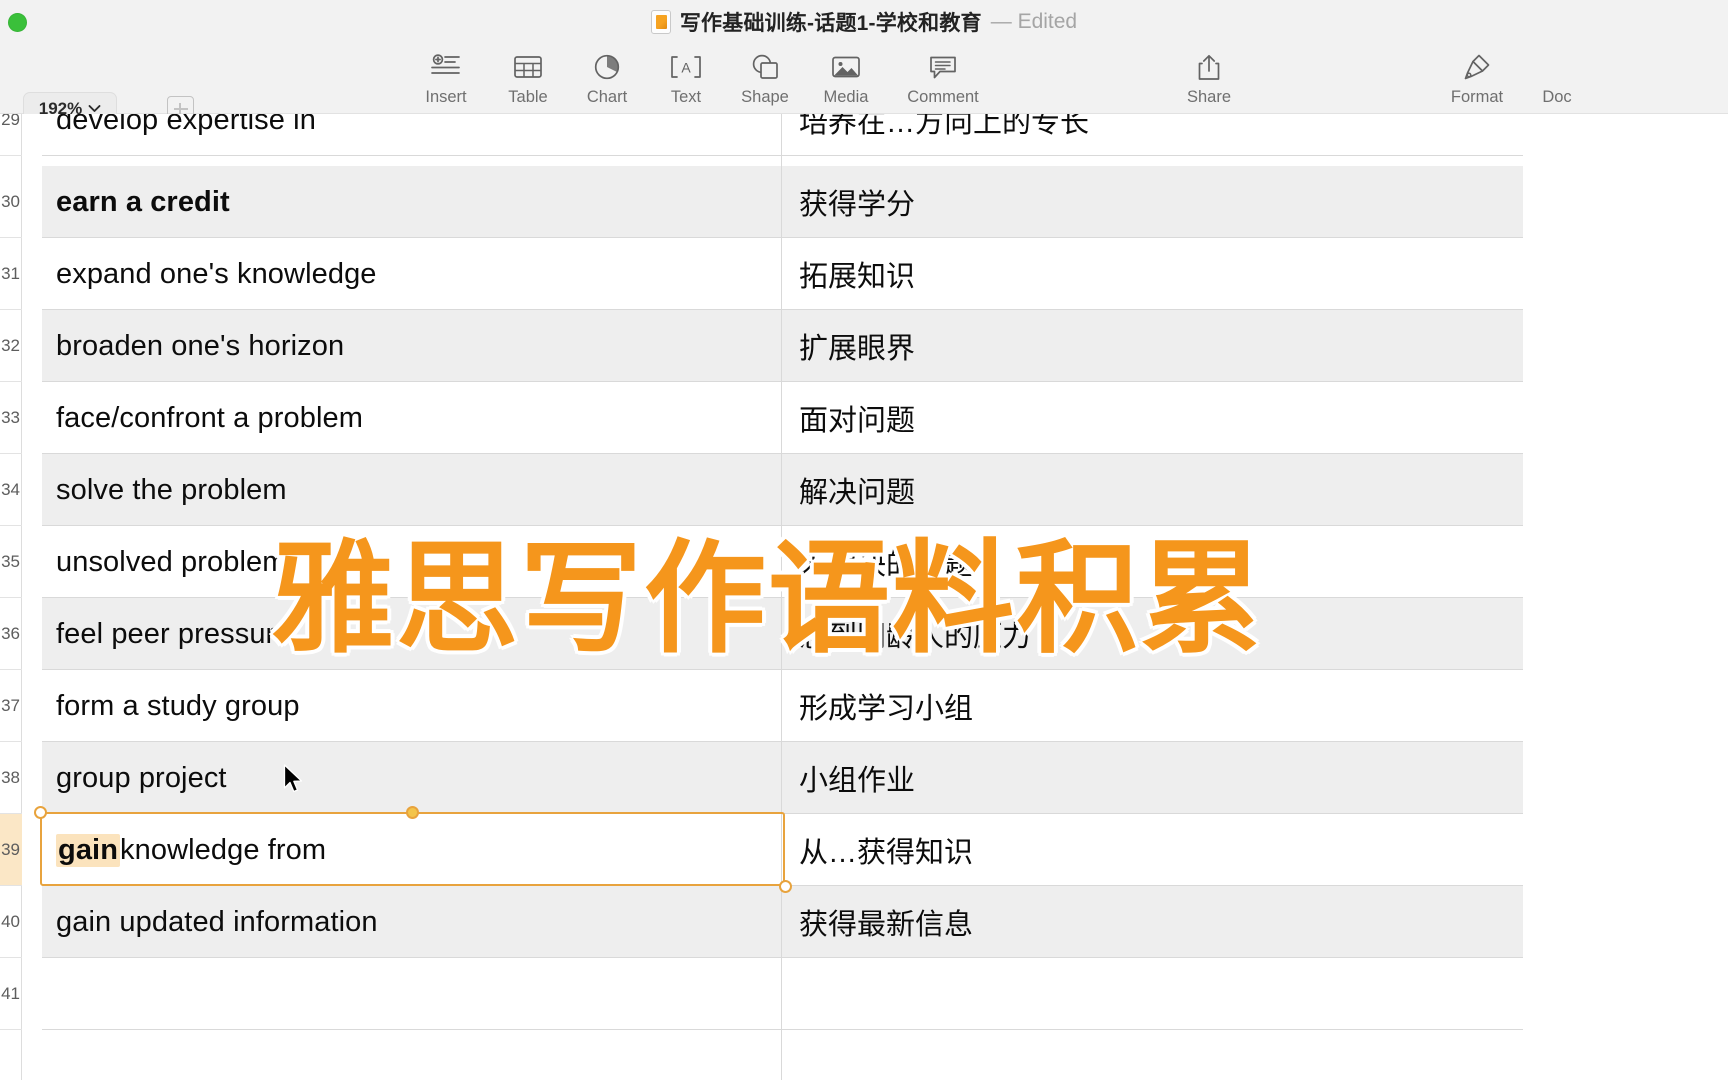 Image resolution: width=1728 pixels, height=1080 pixels. Describe the element at coordinates (40, 812) in the screenshot. I see `selection-handle-top-left` at that location.